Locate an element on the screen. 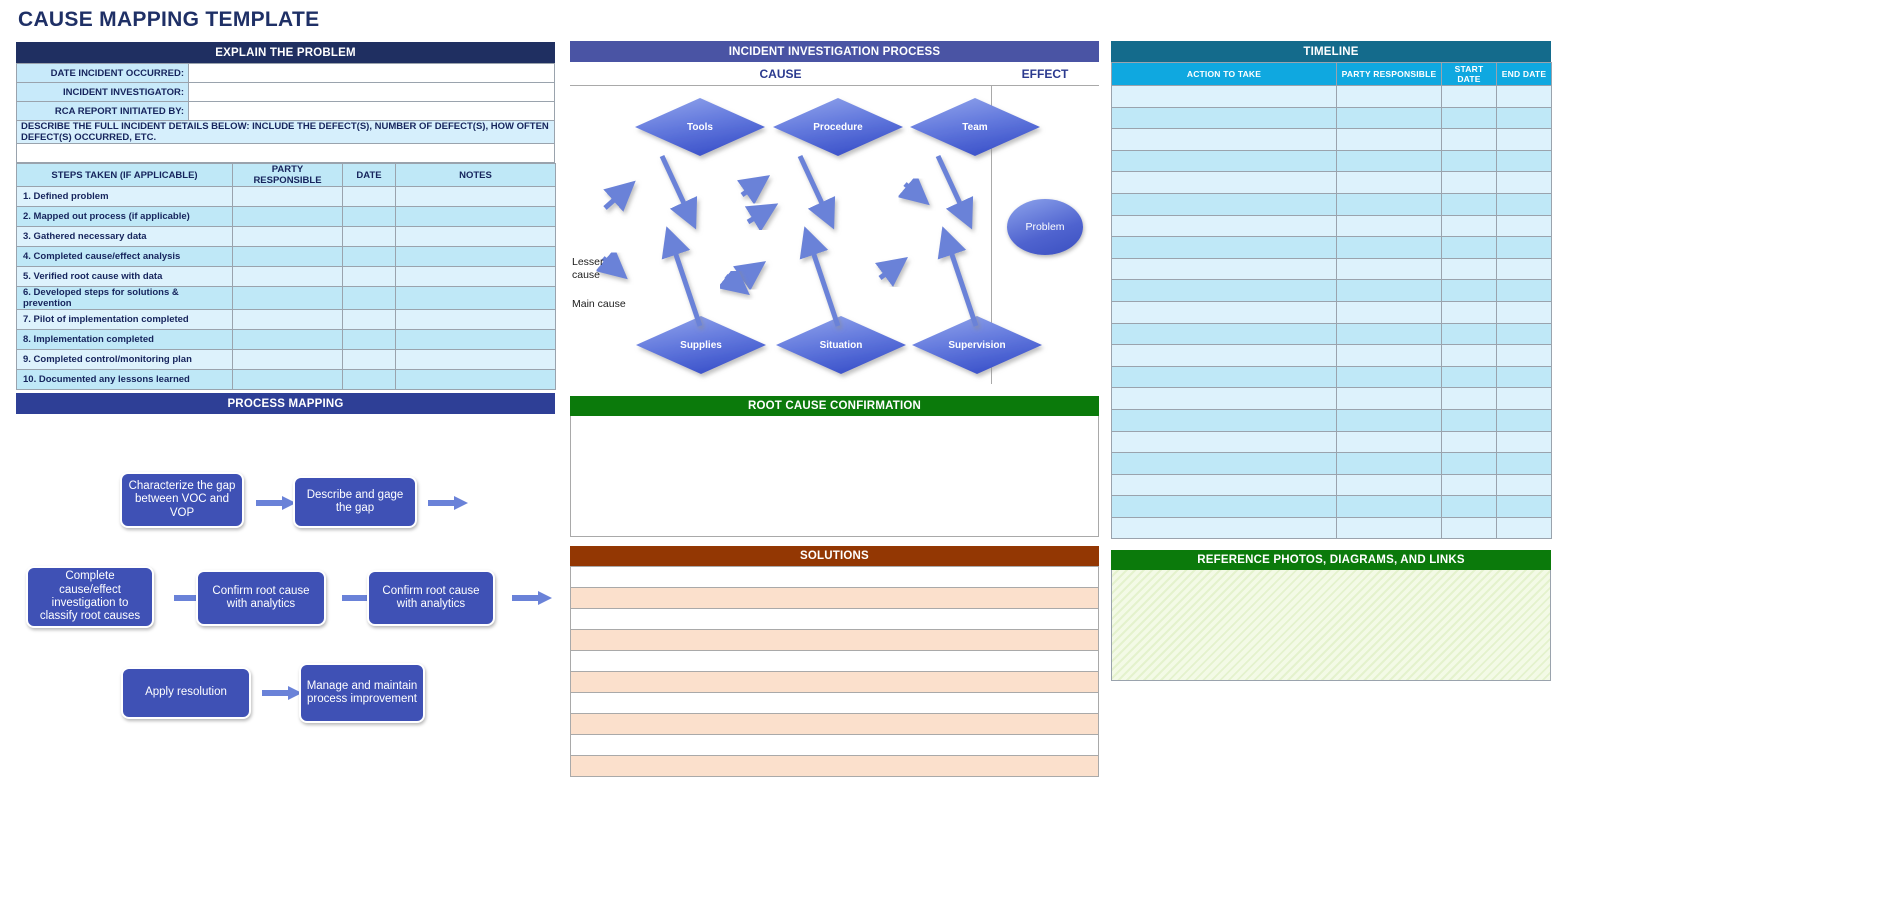  fishbone-category-situation: Situation is located at coordinates (841, 345).